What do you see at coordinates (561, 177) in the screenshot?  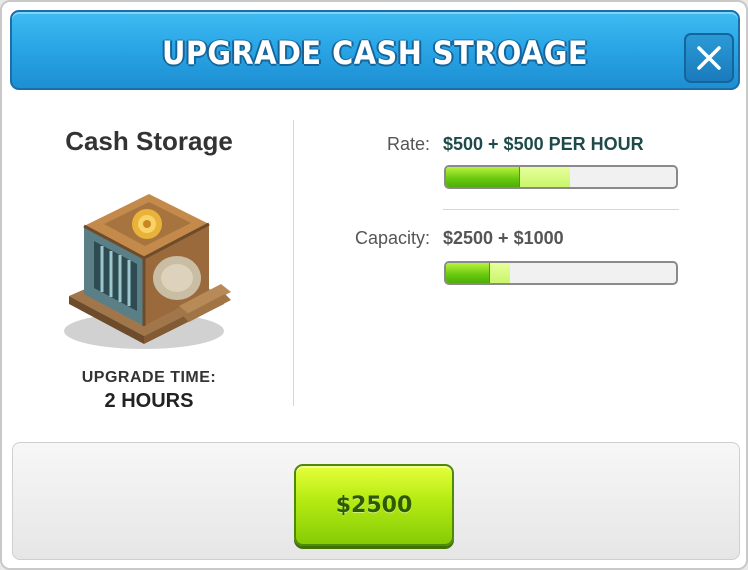 I see `rate-progress-bar` at bounding box center [561, 177].